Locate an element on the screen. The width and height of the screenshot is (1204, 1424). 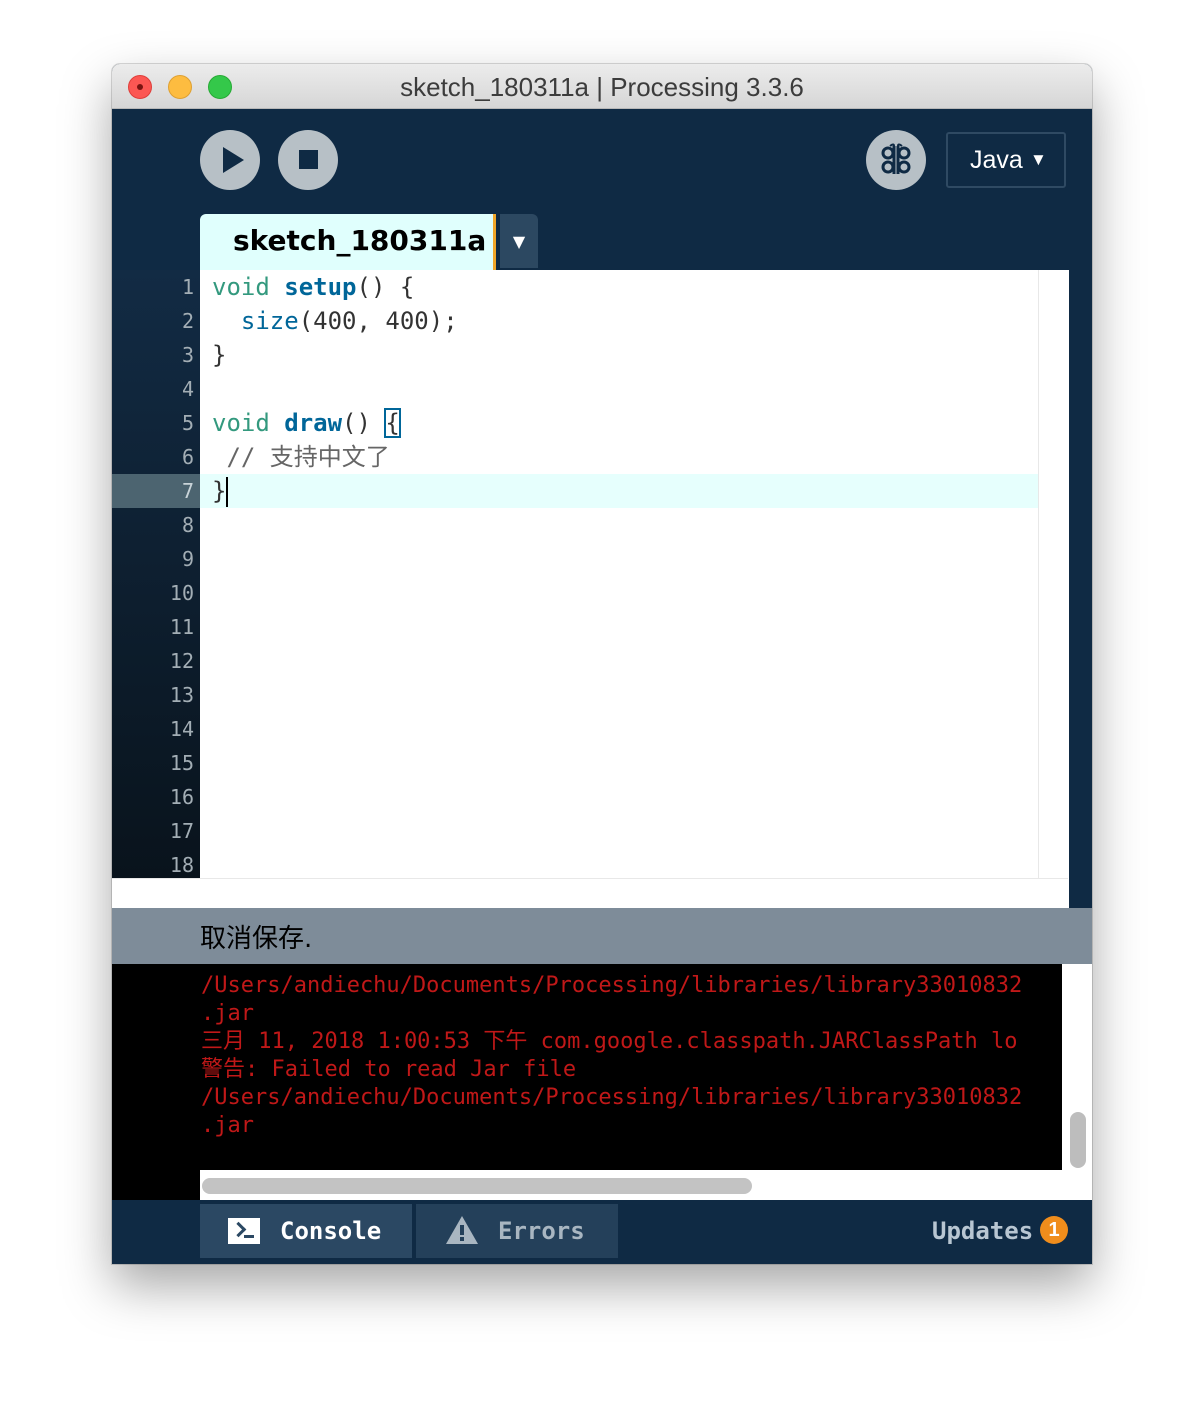
console-vertical-scroll-thumb is located at coordinates (1078, 1140).